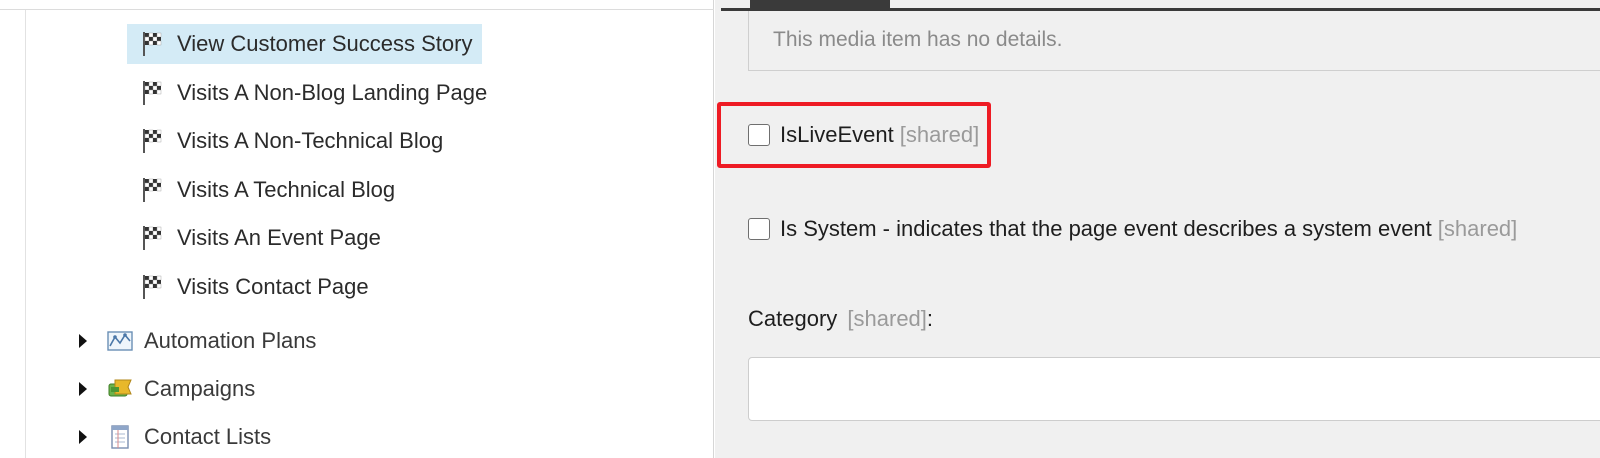 The width and height of the screenshot is (1600, 458). I want to click on tree-item-label: Automation Plans, so click(230, 340).